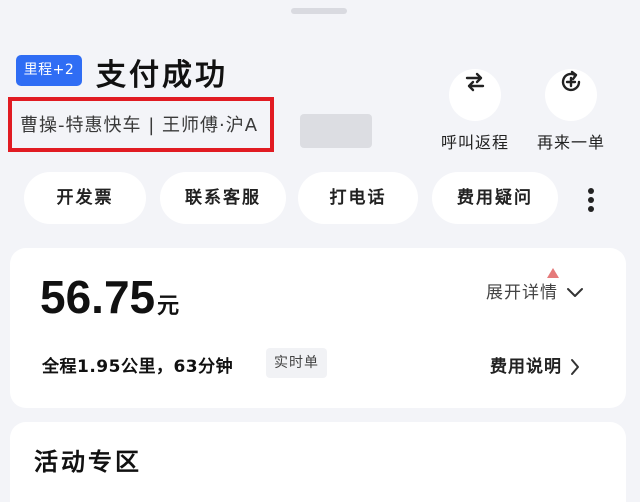  I want to click on trip-subtitle: 曹操-特惠快车 | 王师傅·沪A, so click(139, 125).